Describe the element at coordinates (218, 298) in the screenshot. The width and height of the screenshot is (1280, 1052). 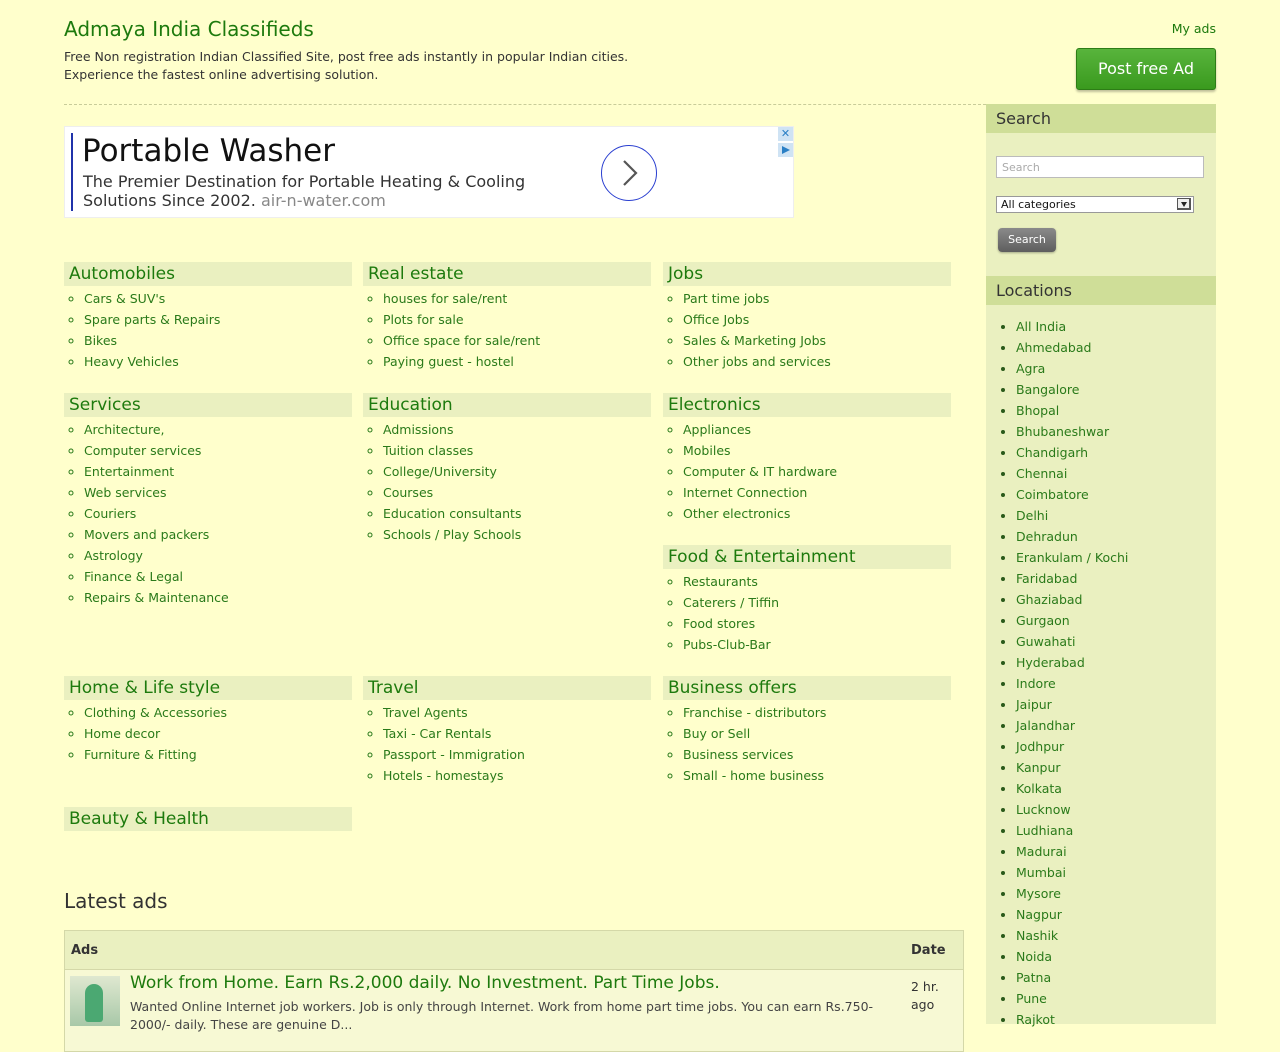
I see `subcategory-link: Cars & SUV's` at that location.